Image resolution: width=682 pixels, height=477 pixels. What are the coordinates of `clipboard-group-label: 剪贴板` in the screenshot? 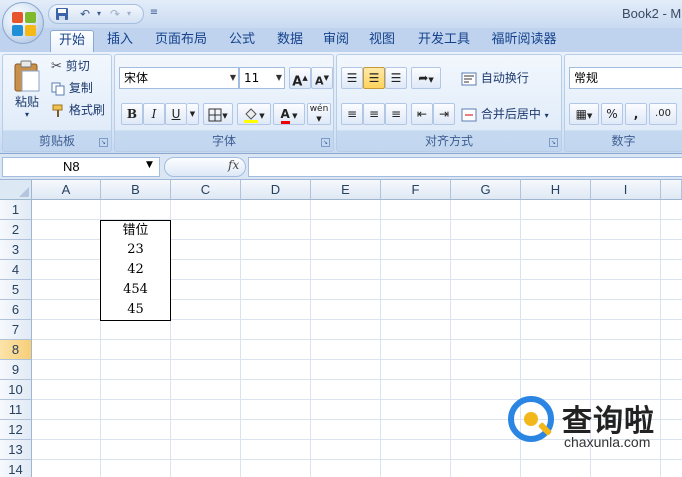 It's located at (56, 141).